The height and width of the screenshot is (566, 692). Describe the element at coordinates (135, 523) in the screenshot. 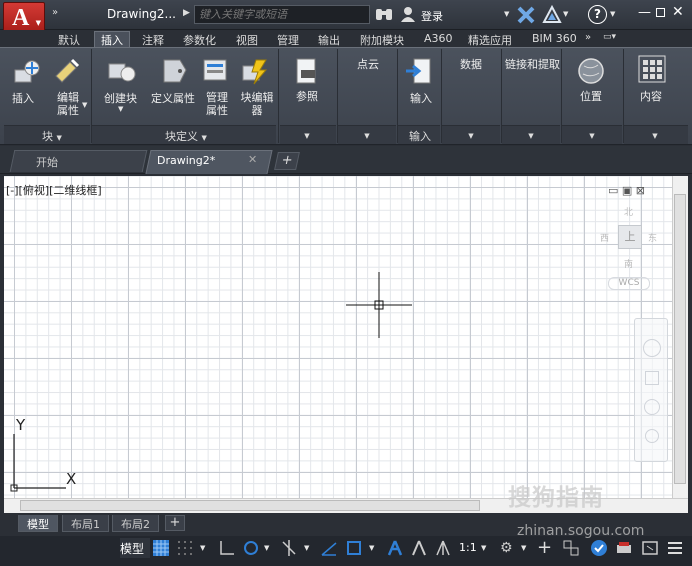

I see `layout-tab-layout2: 布局2` at that location.